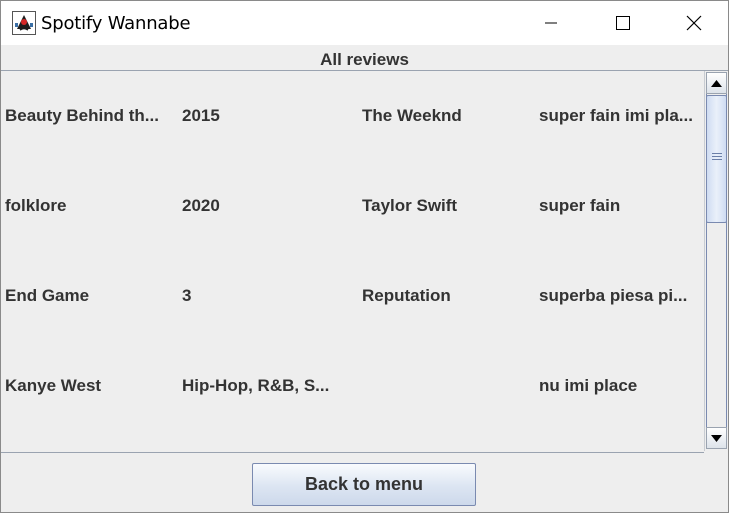 The width and height of the screenshot is (729, 513). Describe the element at coordinates (266, 206) in the screenshot. I see `year-cell: 2020` at that location.